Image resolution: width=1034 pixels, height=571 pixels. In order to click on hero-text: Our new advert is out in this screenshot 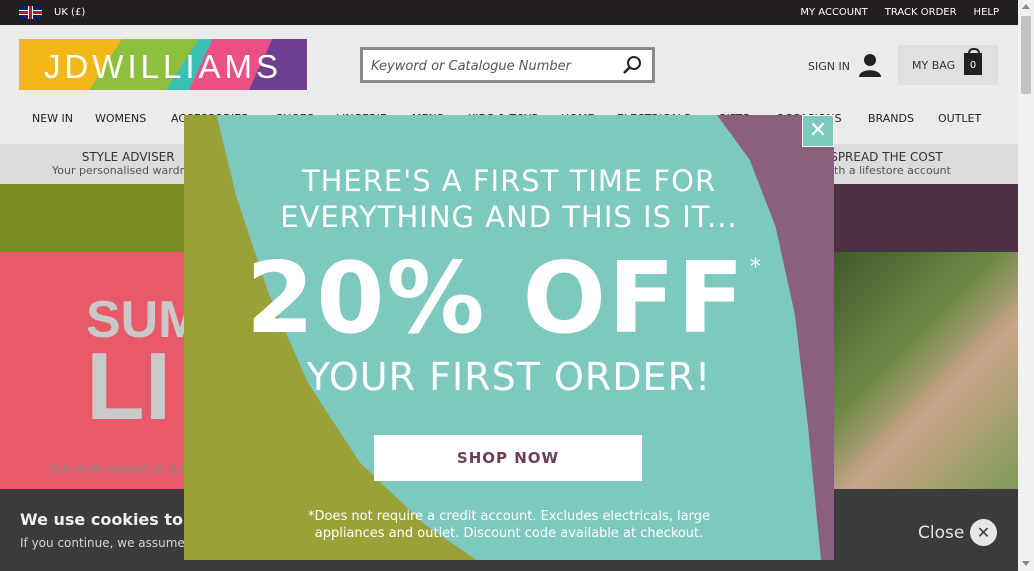, I will do `click(119, 469)`.